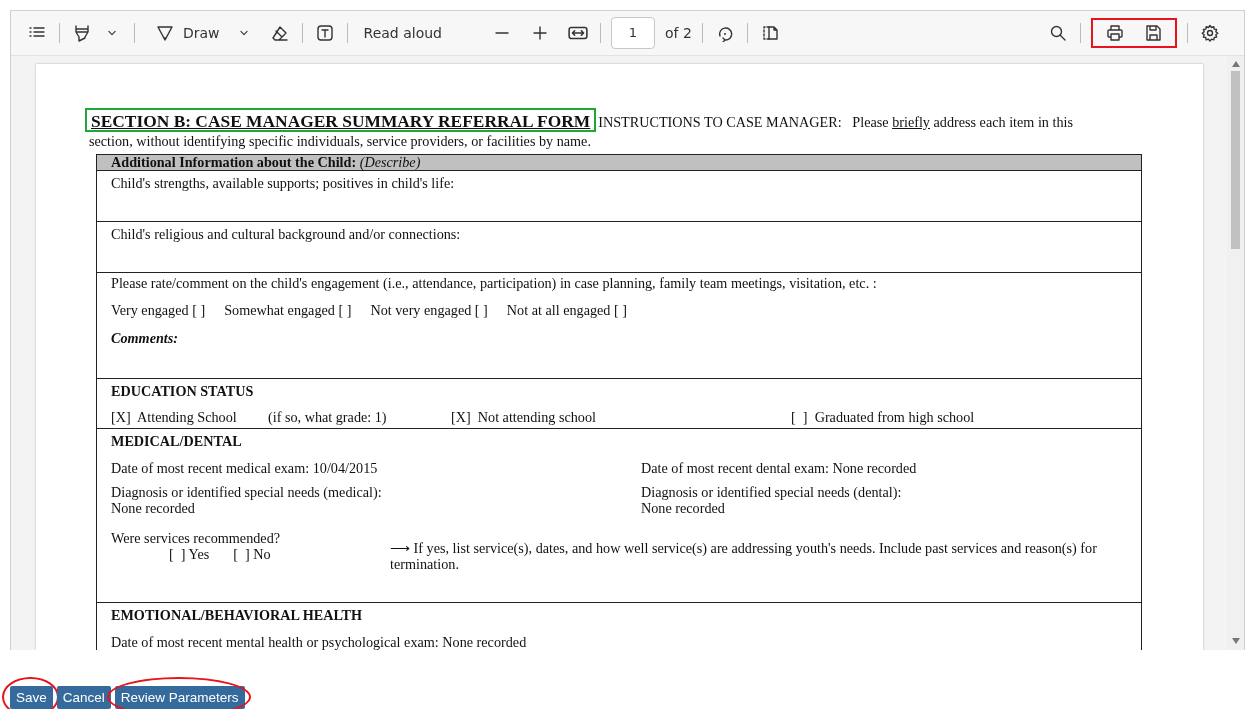  What do you see at coordinates (83, 697) in the screenshot?
I see `action-button: Cancel` at bounding box center [83, 697].